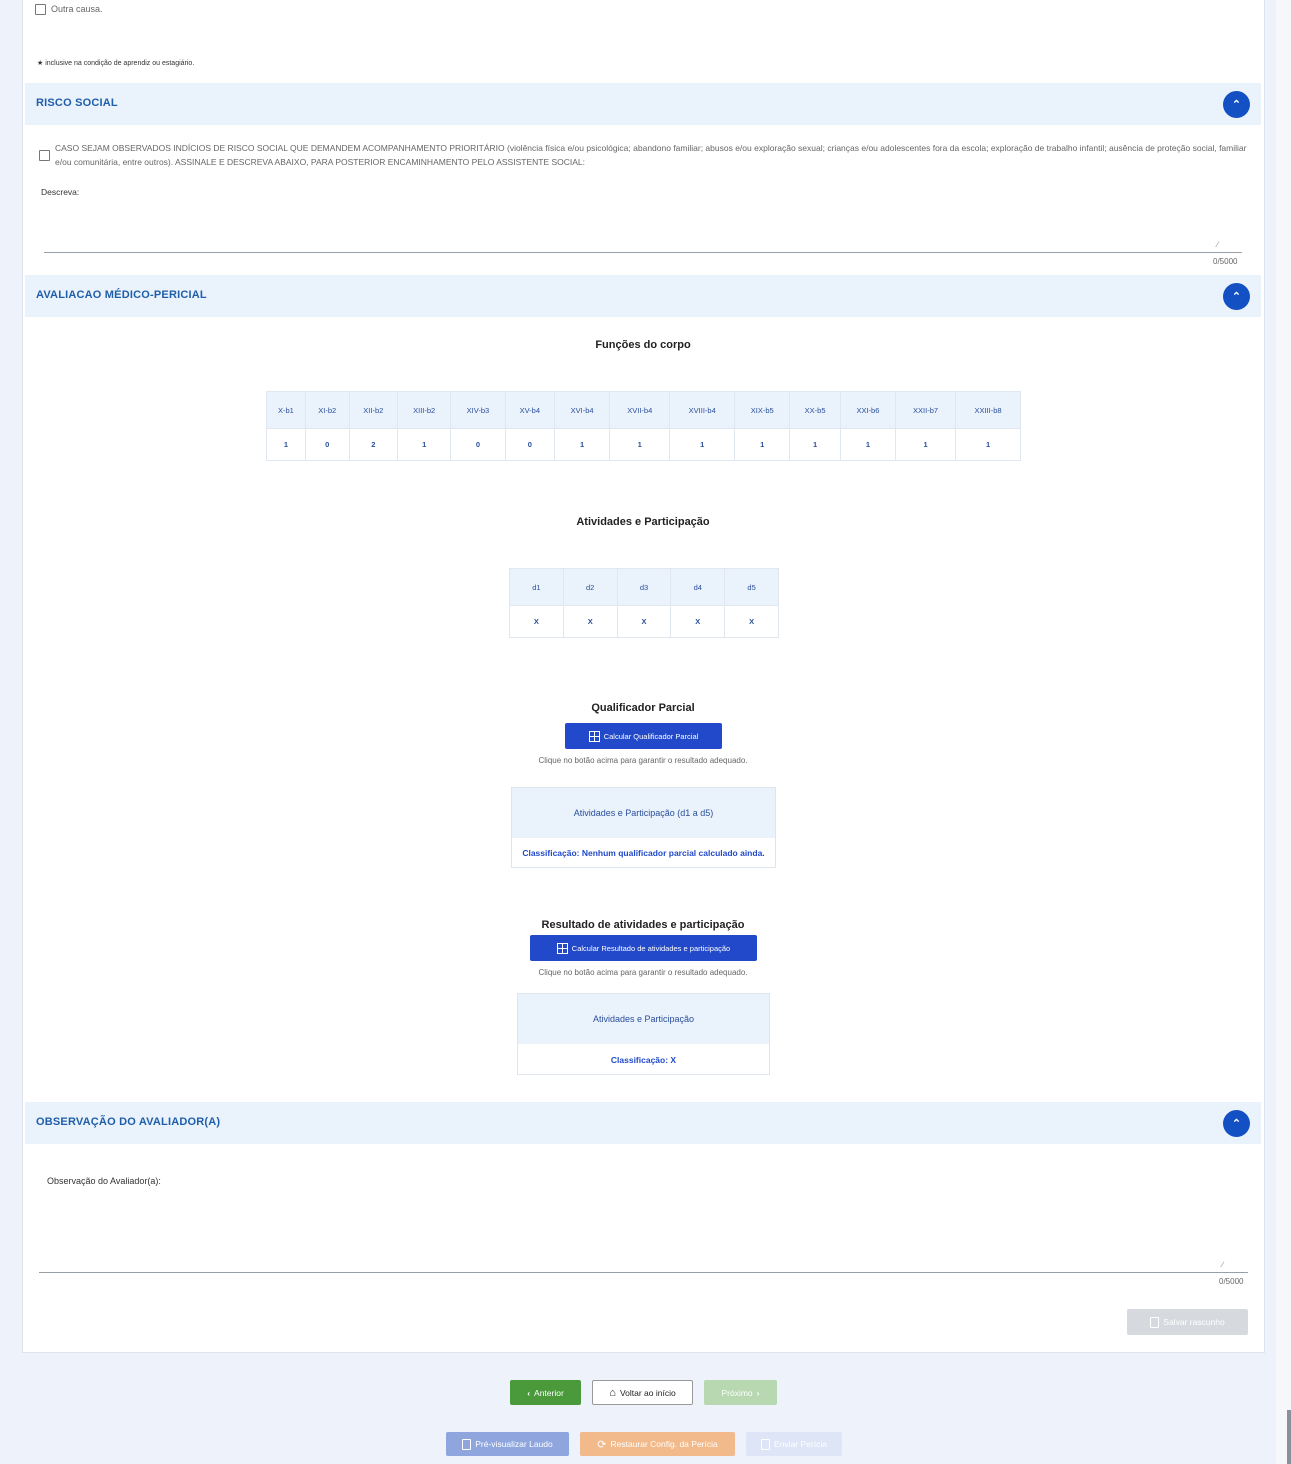 The height and width of the screenshot is (1464, 1291). What do you see at coordinates (643, 226) in the screenshot?
I see `descreva-textarea` at bounding box center [643, 226].